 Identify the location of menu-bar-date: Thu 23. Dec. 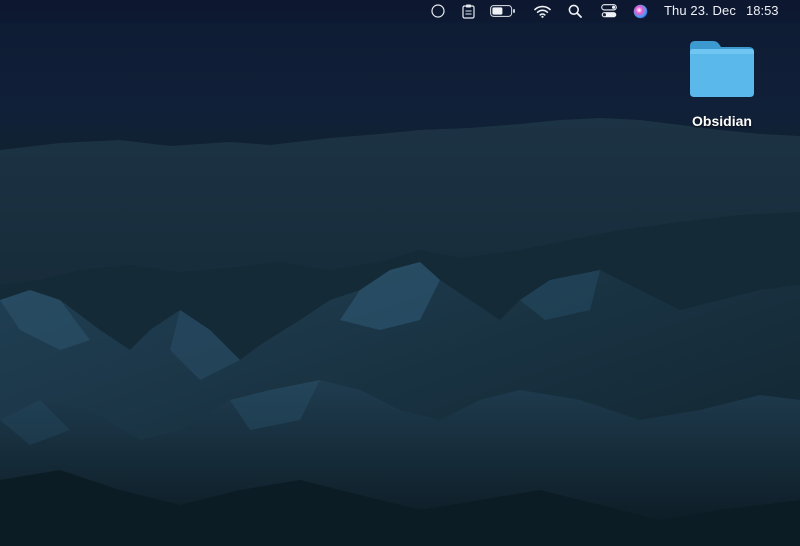
(700, 10).